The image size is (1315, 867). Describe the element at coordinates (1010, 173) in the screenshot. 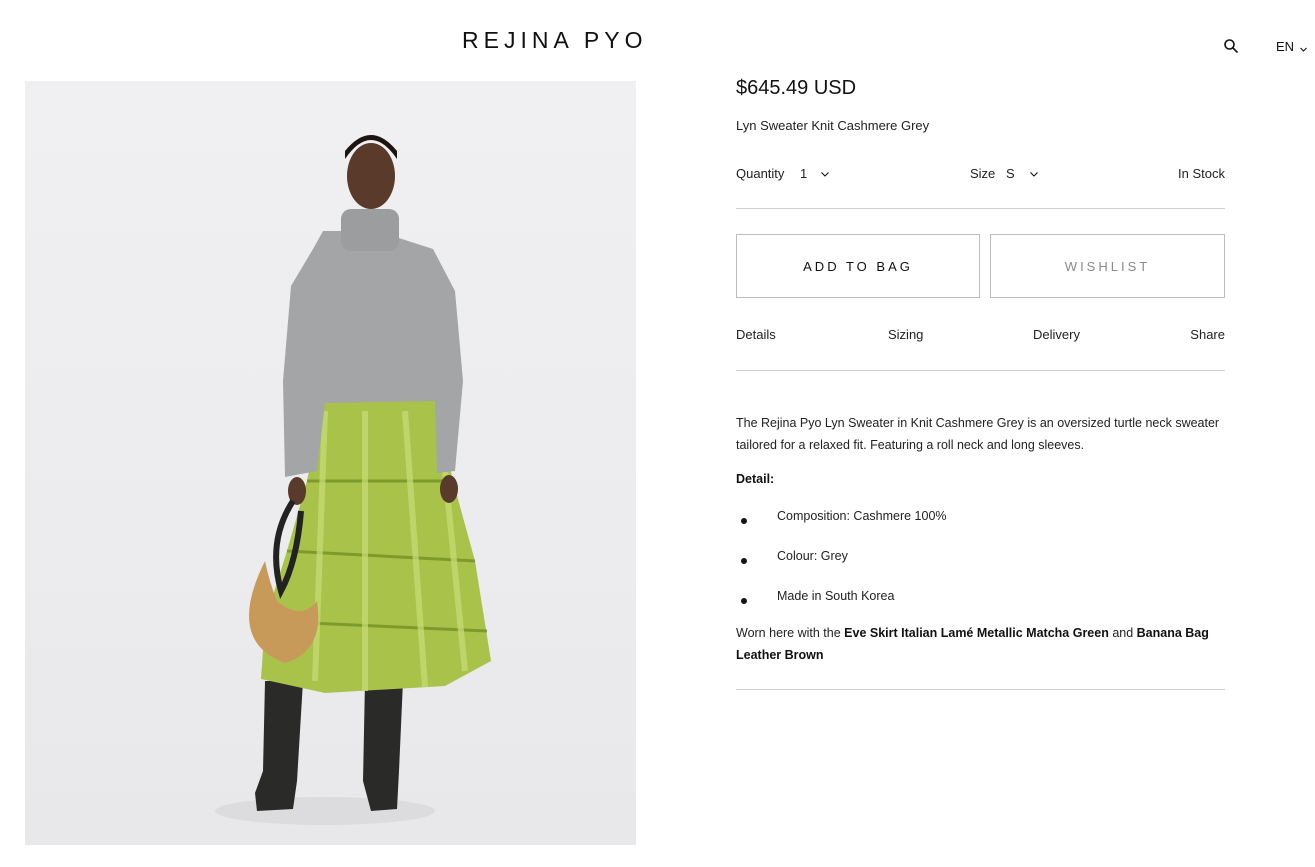

I see `size-select: S` at that location.